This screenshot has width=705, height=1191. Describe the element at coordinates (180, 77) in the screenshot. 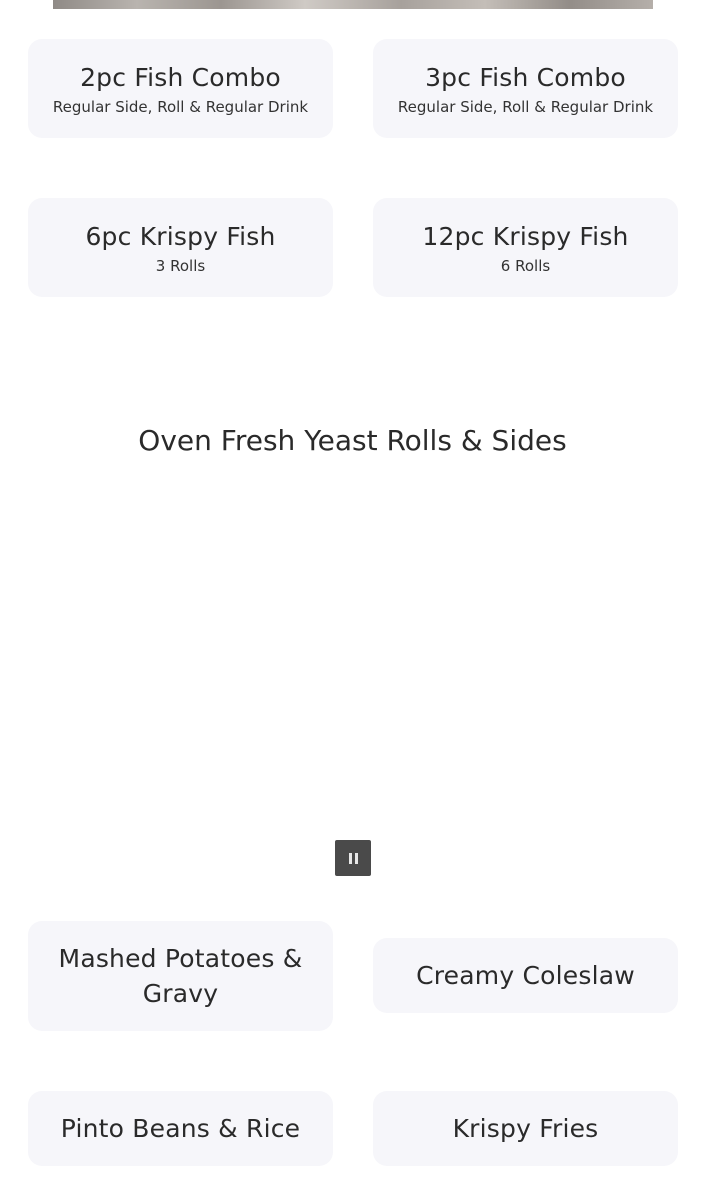

I see `menu-card-title: 2pc Fish Combo` at that location.